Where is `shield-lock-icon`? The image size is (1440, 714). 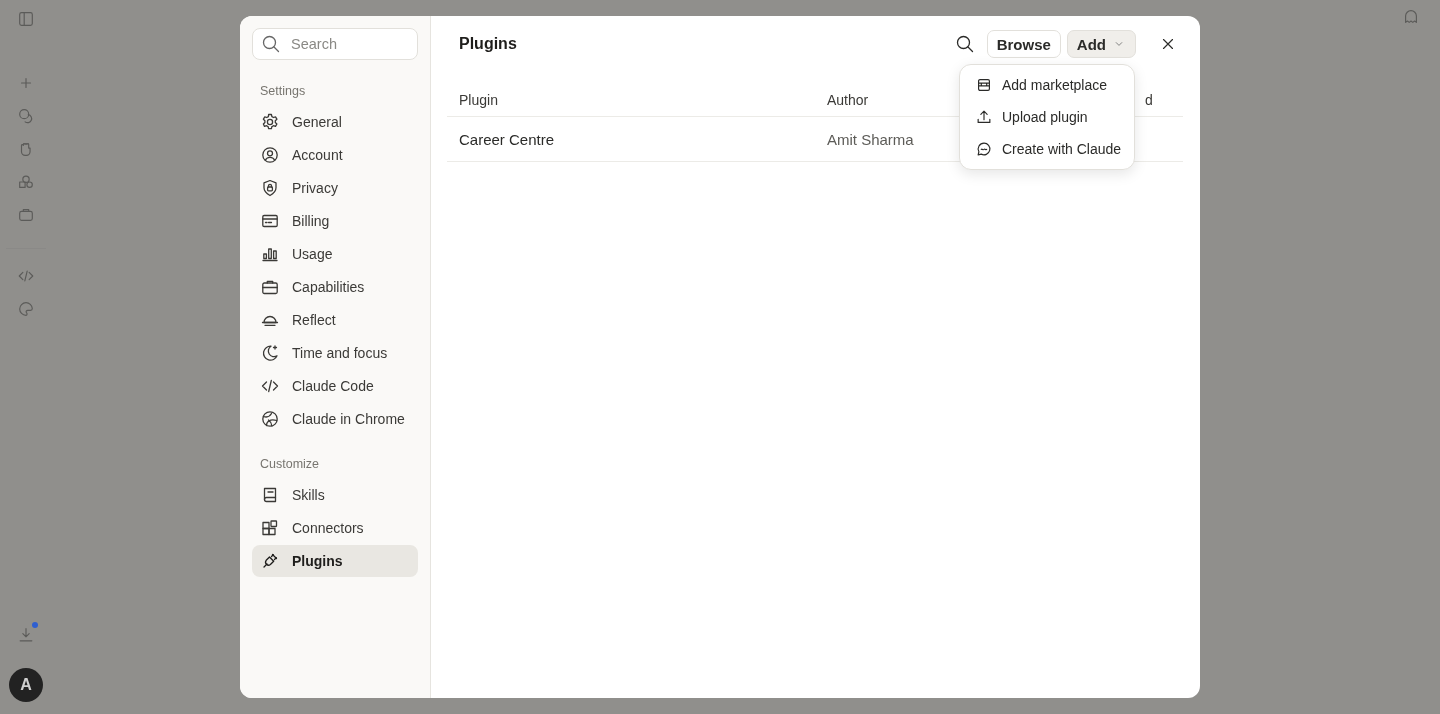 shield-lock-icon is located at coordinates (270, 188).